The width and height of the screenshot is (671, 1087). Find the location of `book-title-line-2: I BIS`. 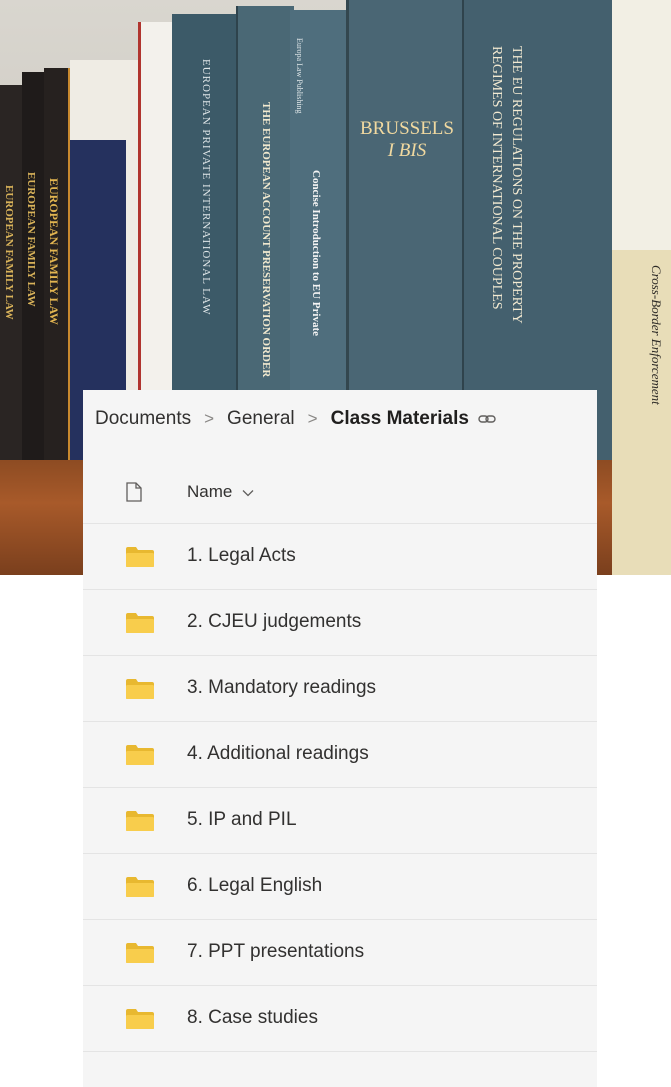

book-title-line-2: I BIS is located at coordinates (407, 150).